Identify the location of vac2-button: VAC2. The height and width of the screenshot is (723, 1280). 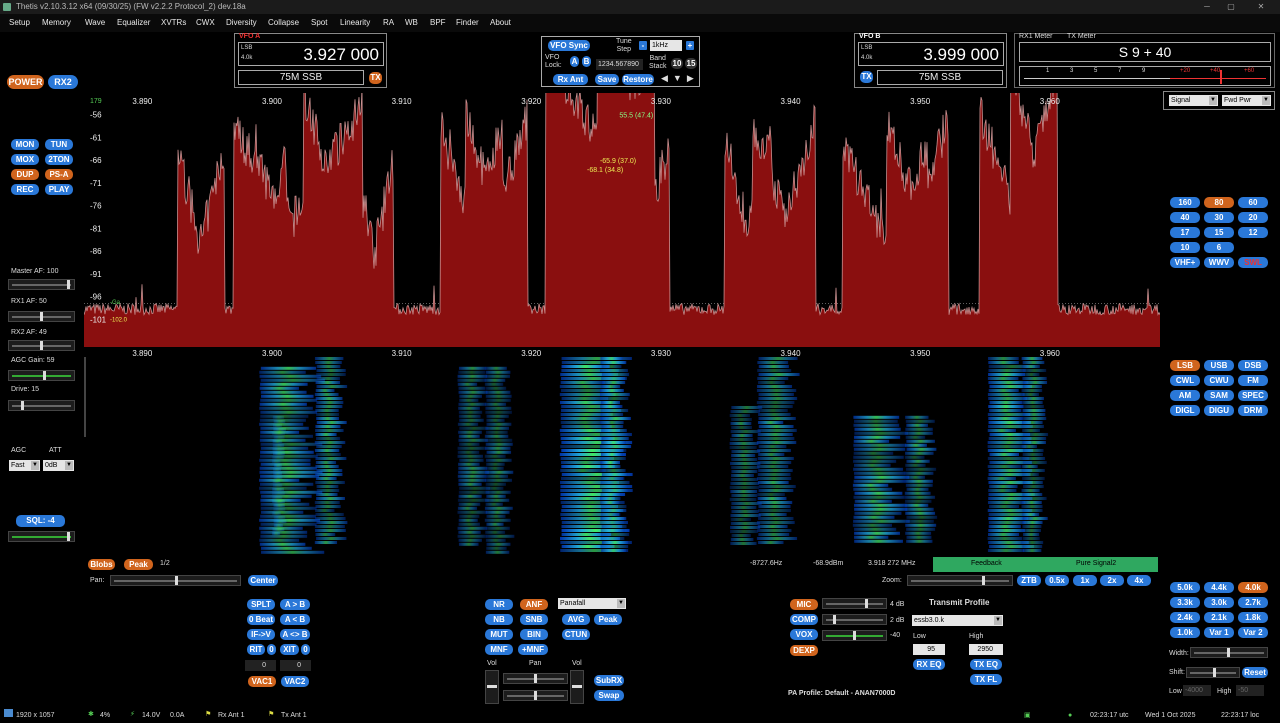
(295, 681).